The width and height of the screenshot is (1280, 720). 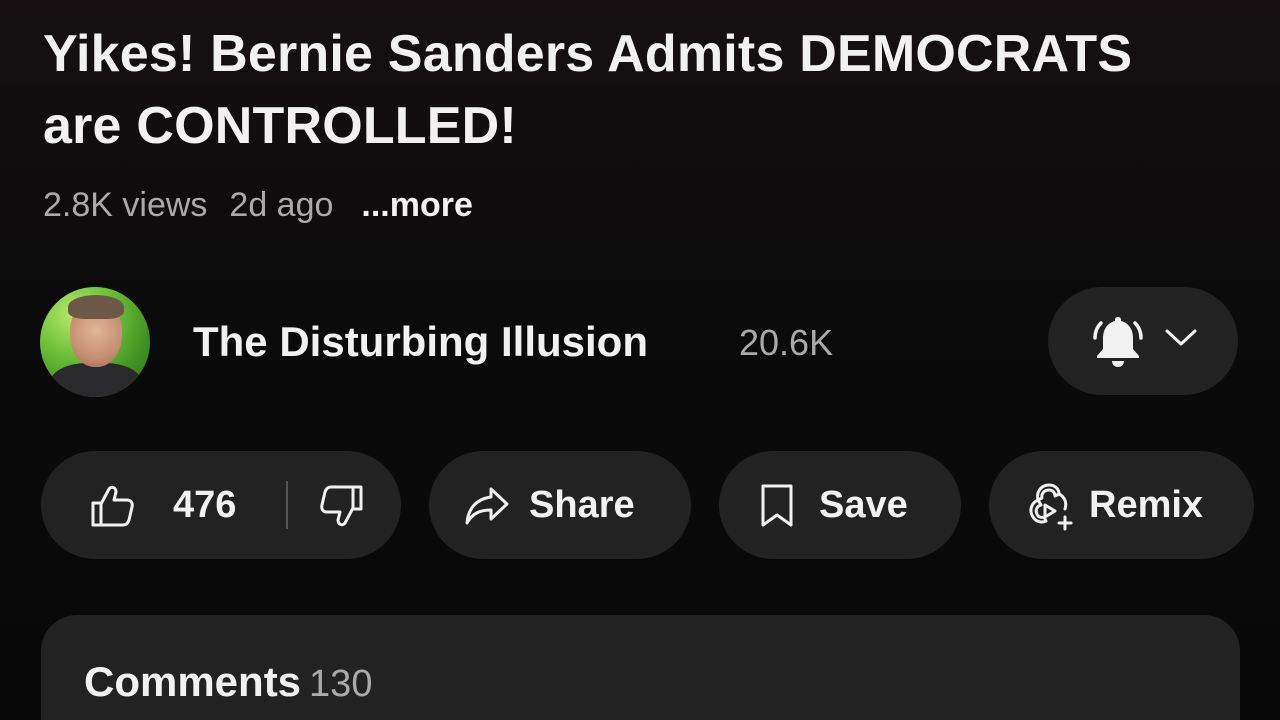 I want to click on comments-panel: Comments 130, so click(x=640, y=667).